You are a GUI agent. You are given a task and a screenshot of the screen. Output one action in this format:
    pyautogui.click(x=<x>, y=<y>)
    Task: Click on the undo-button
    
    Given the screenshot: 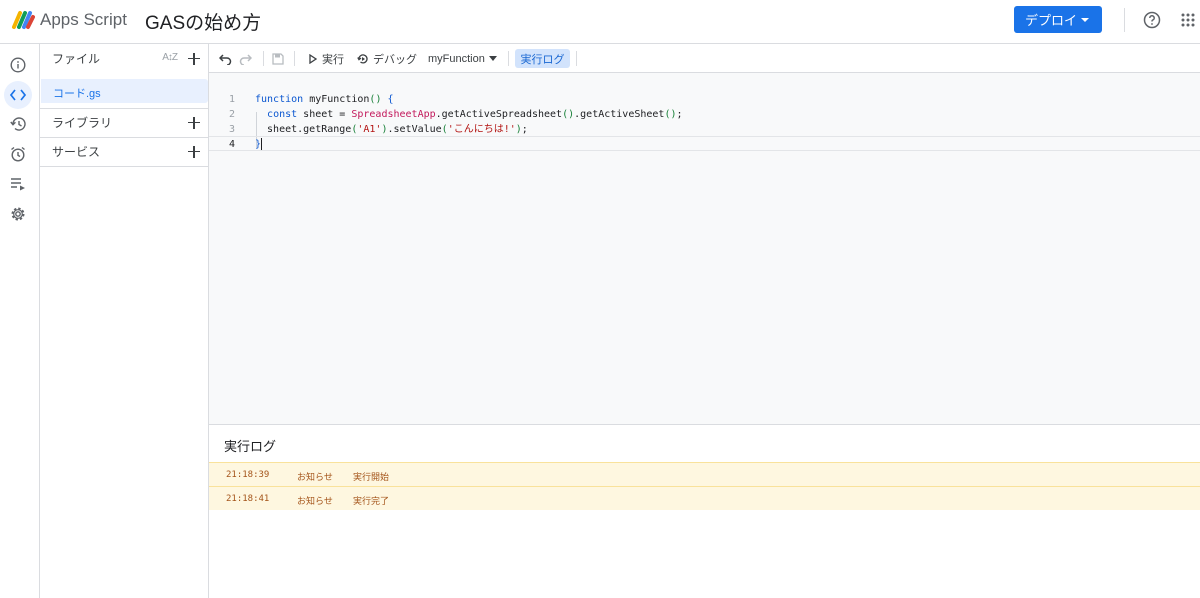 What is the action you would take?
    pyautogui.click(x=225, y=58)
    